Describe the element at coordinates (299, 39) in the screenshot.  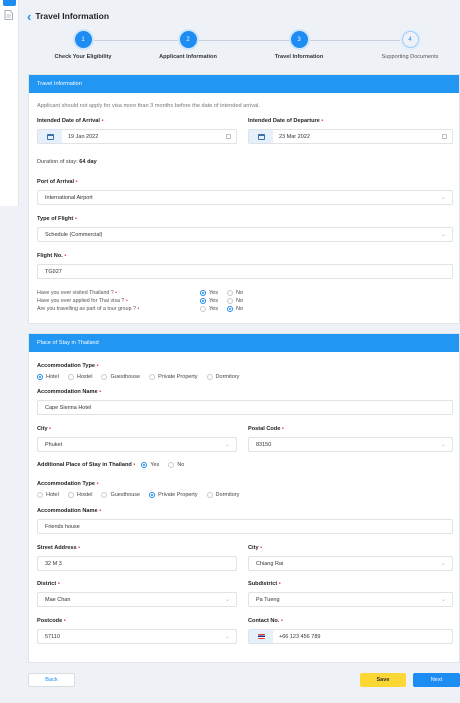
I see `step-number: 3` at that location.